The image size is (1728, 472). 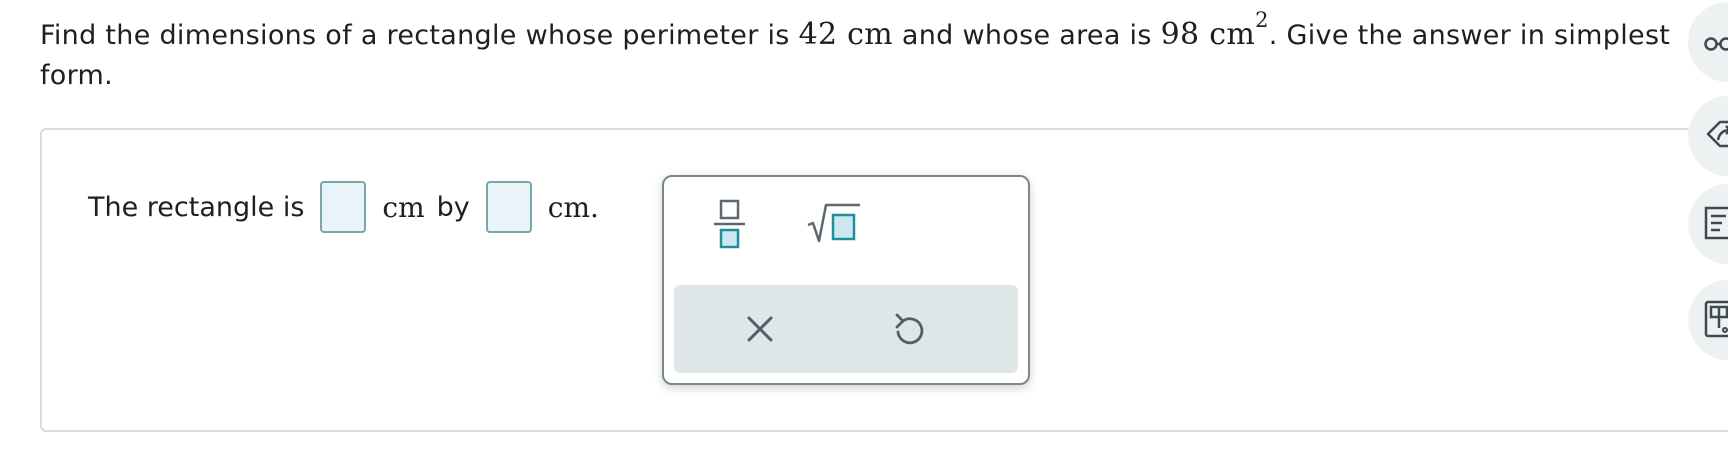 I want to click on palette-footer, so click(x=846, y=329).